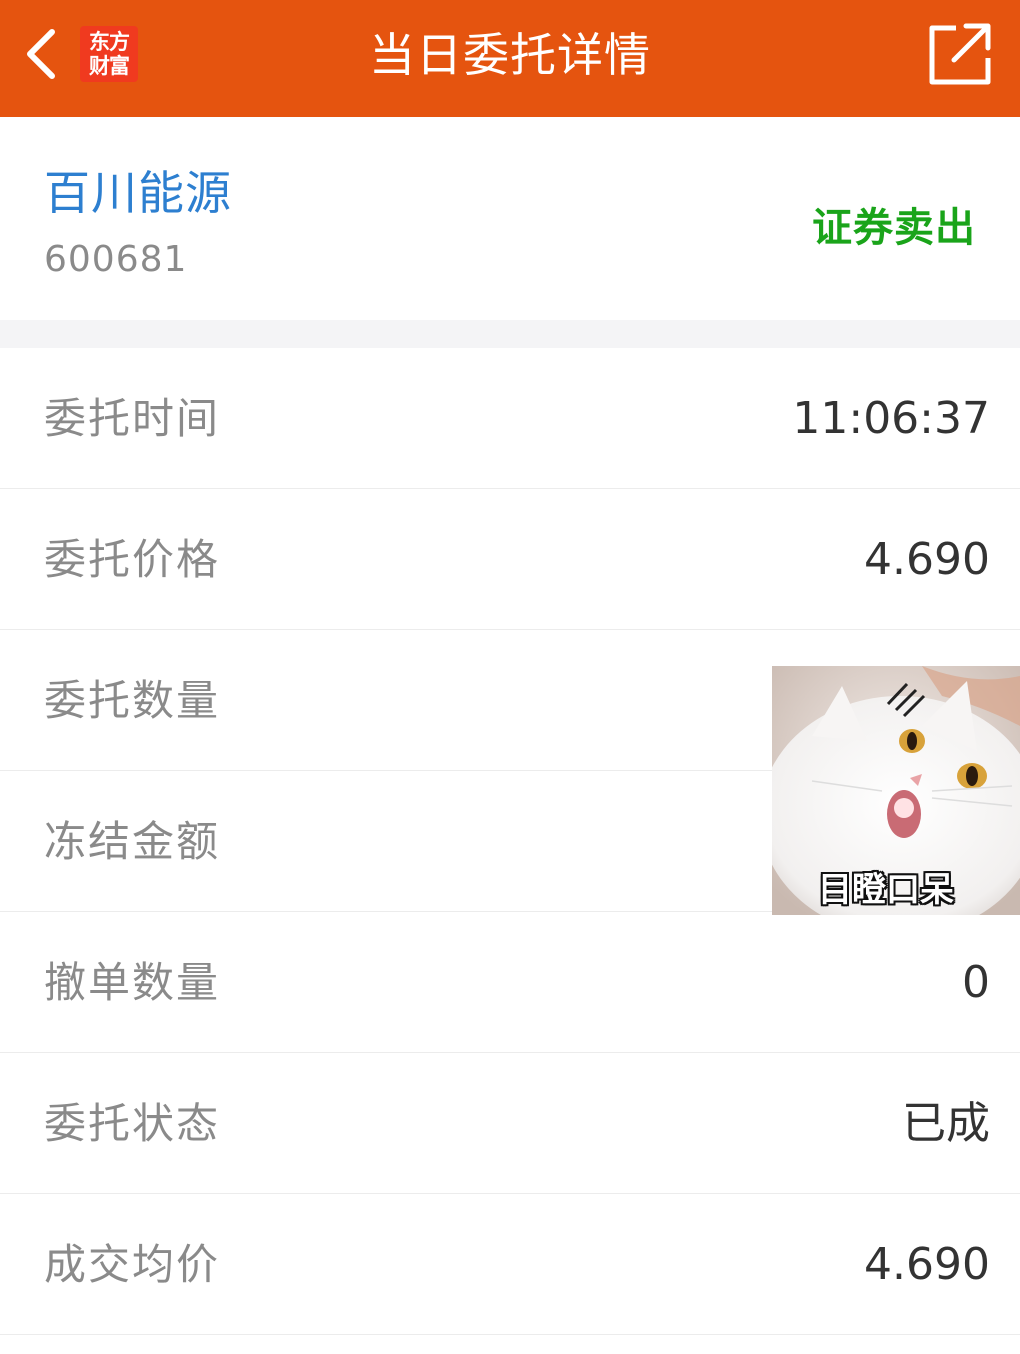 The image size is (1020, 1354). What do you see at coordinates (886, 890) in the screenshot?
I see `sticker-caption: 目瞪口呆` at bounding box center [886, 890].